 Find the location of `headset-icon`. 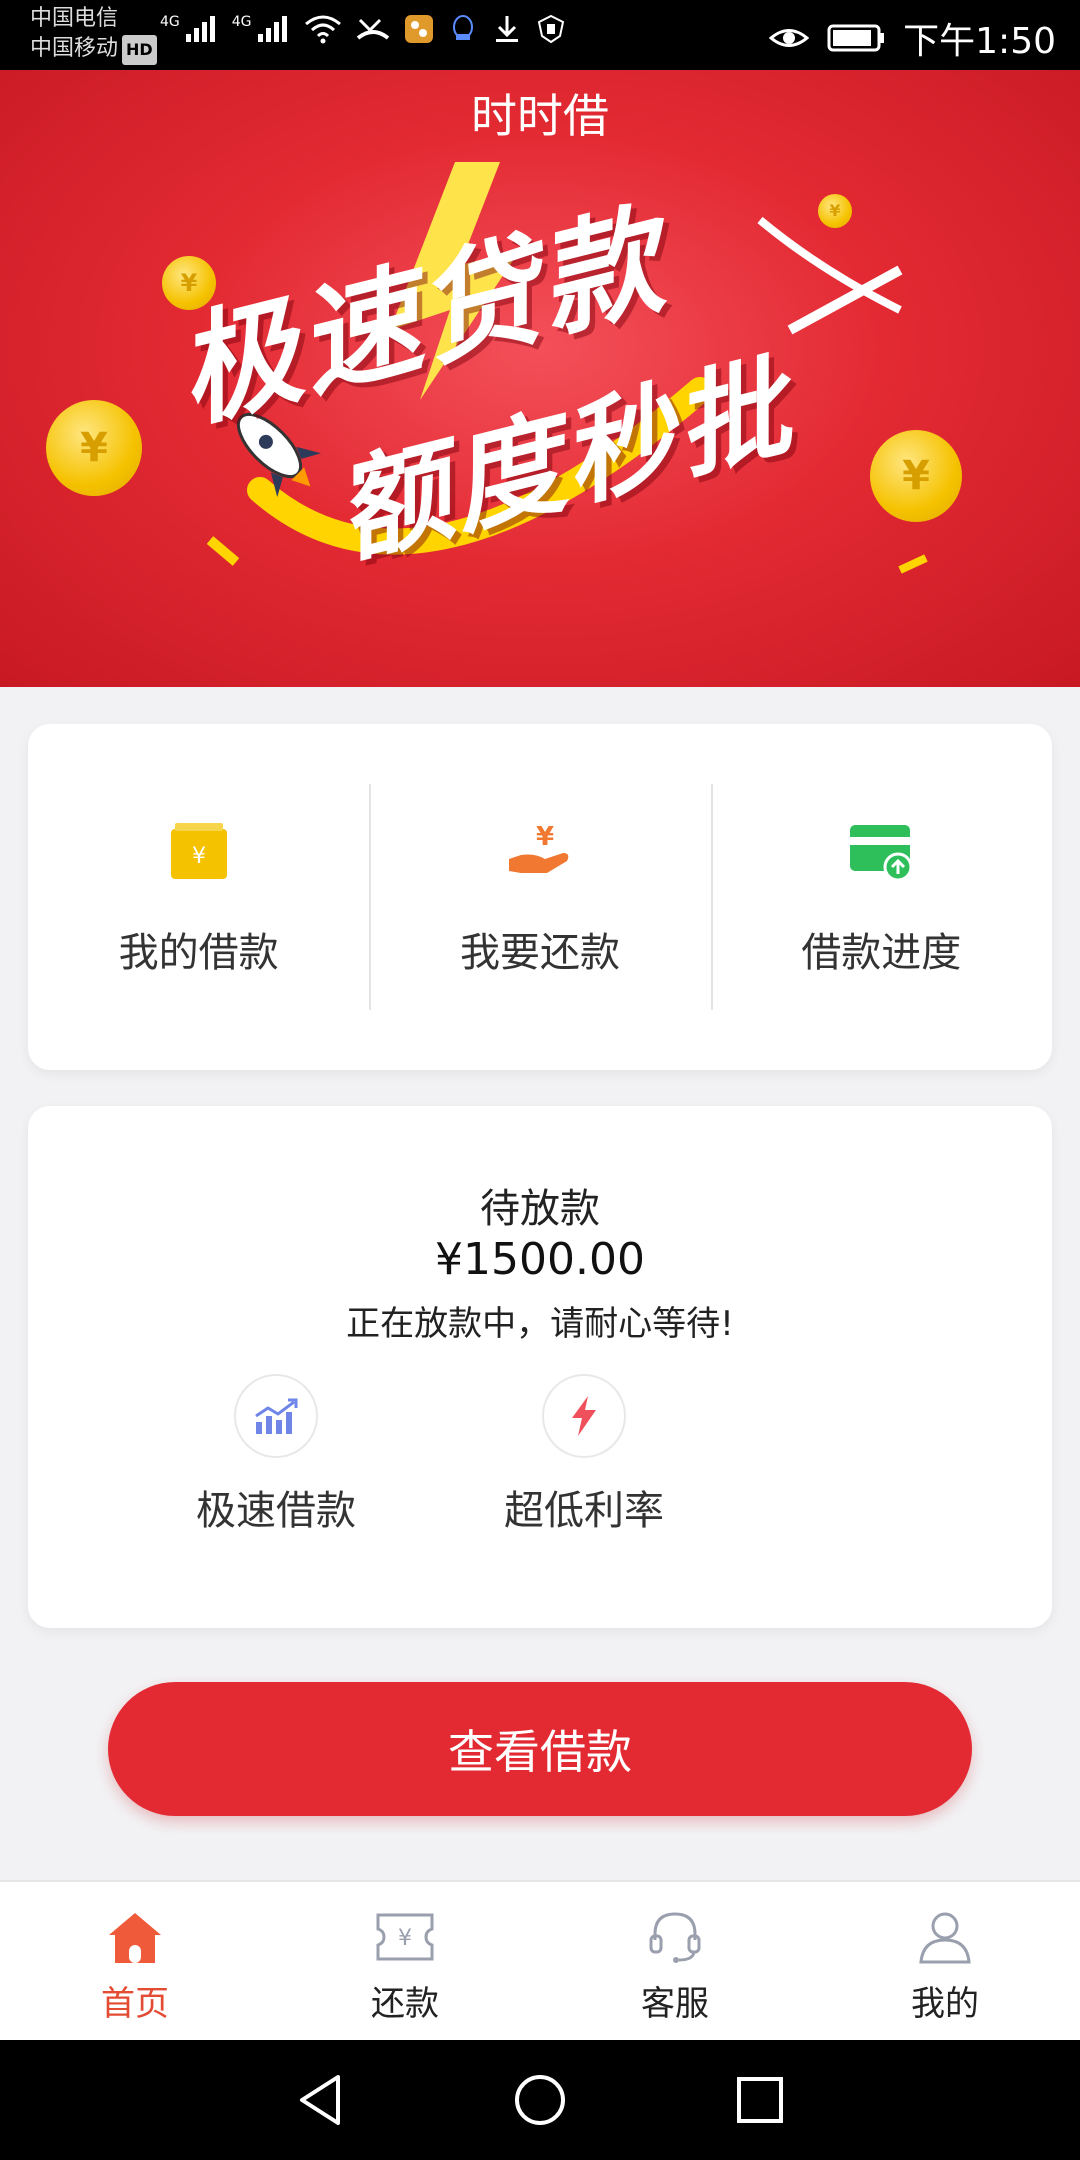

headset-icon is located at coordinates (675, 1937).